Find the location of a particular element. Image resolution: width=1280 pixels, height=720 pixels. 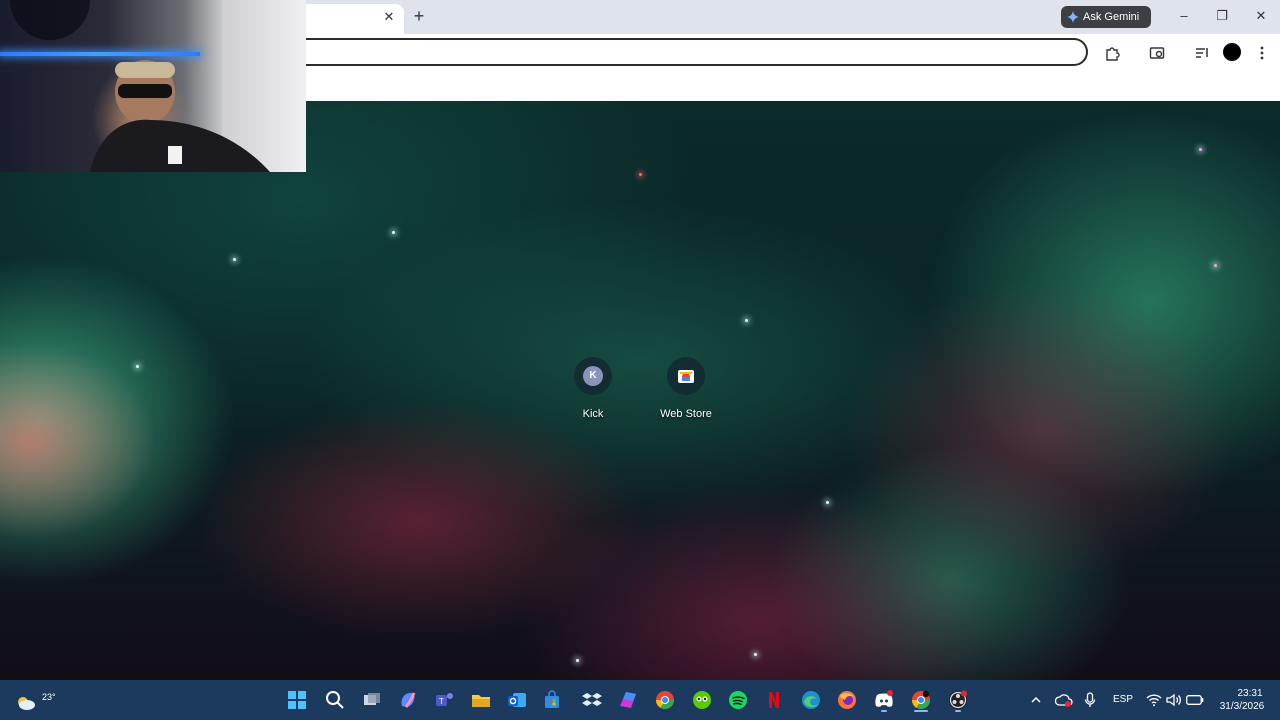

weather-icon is located at coordinates (26, 703).